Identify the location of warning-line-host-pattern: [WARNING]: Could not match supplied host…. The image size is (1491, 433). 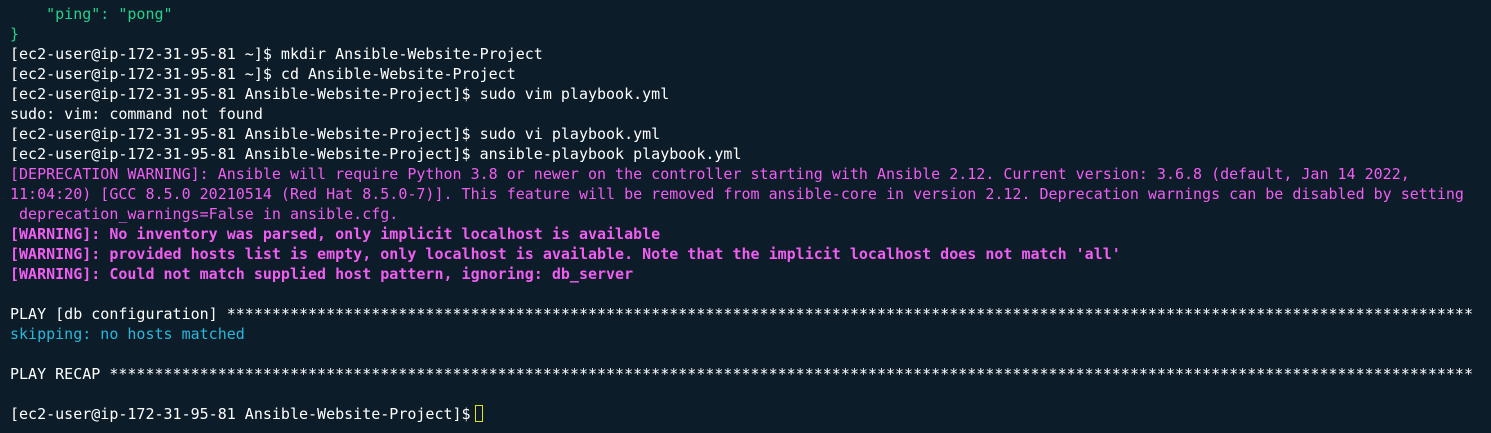
(322, 274).